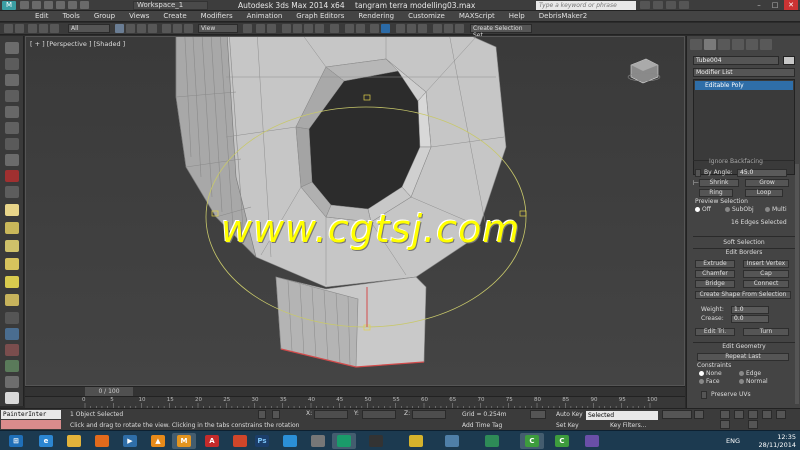 The height and width of the screenshot is (450, 800). I want to click on particle-icon, so click(12, 350).